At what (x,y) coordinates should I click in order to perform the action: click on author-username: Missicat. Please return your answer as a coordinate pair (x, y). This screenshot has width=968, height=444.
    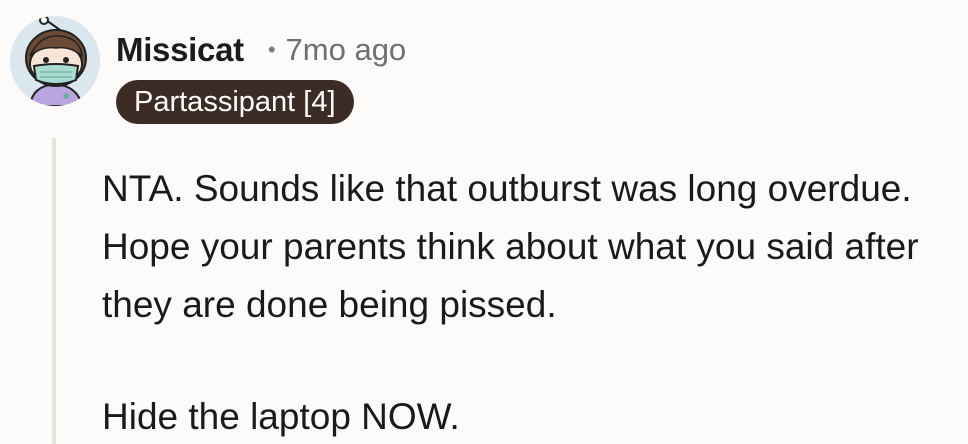
    Looking at the image, I should click on (180, 50).